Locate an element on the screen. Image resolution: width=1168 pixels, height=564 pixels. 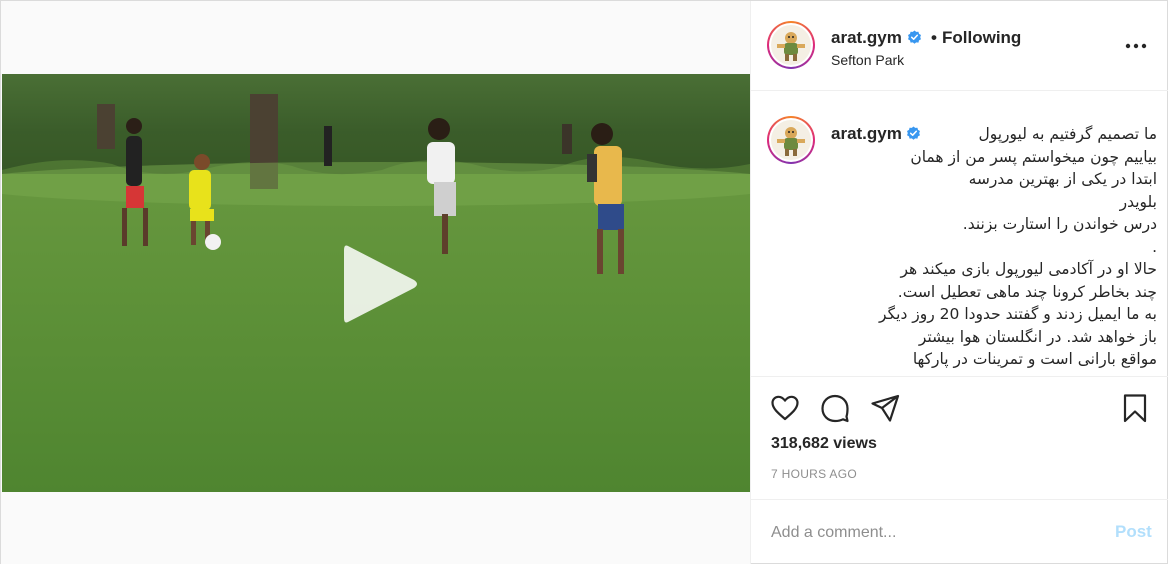
bookmark-icon is located at coordinates (1135, 408).